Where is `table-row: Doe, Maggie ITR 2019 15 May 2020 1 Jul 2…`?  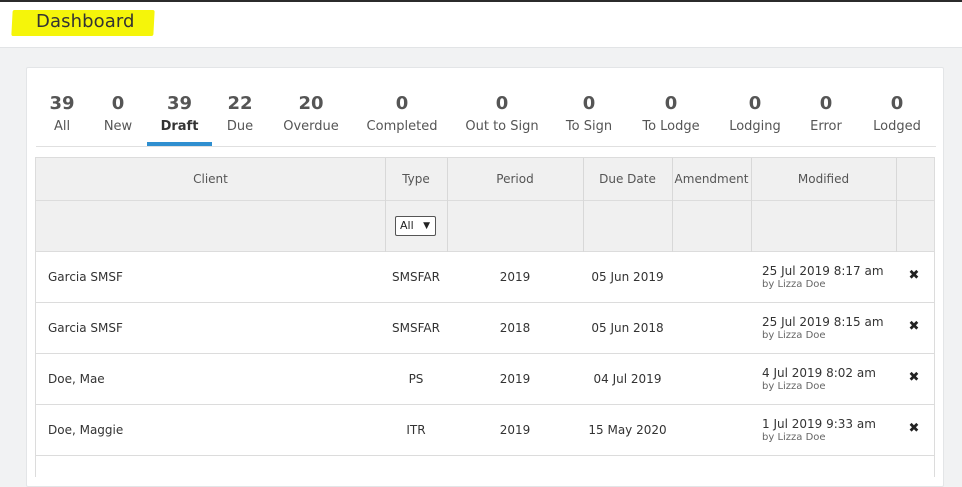
table-row: Doe, Maggie ITR 2019 15 May 2020 1 Jul 2… is located at coordinates (485, 430).